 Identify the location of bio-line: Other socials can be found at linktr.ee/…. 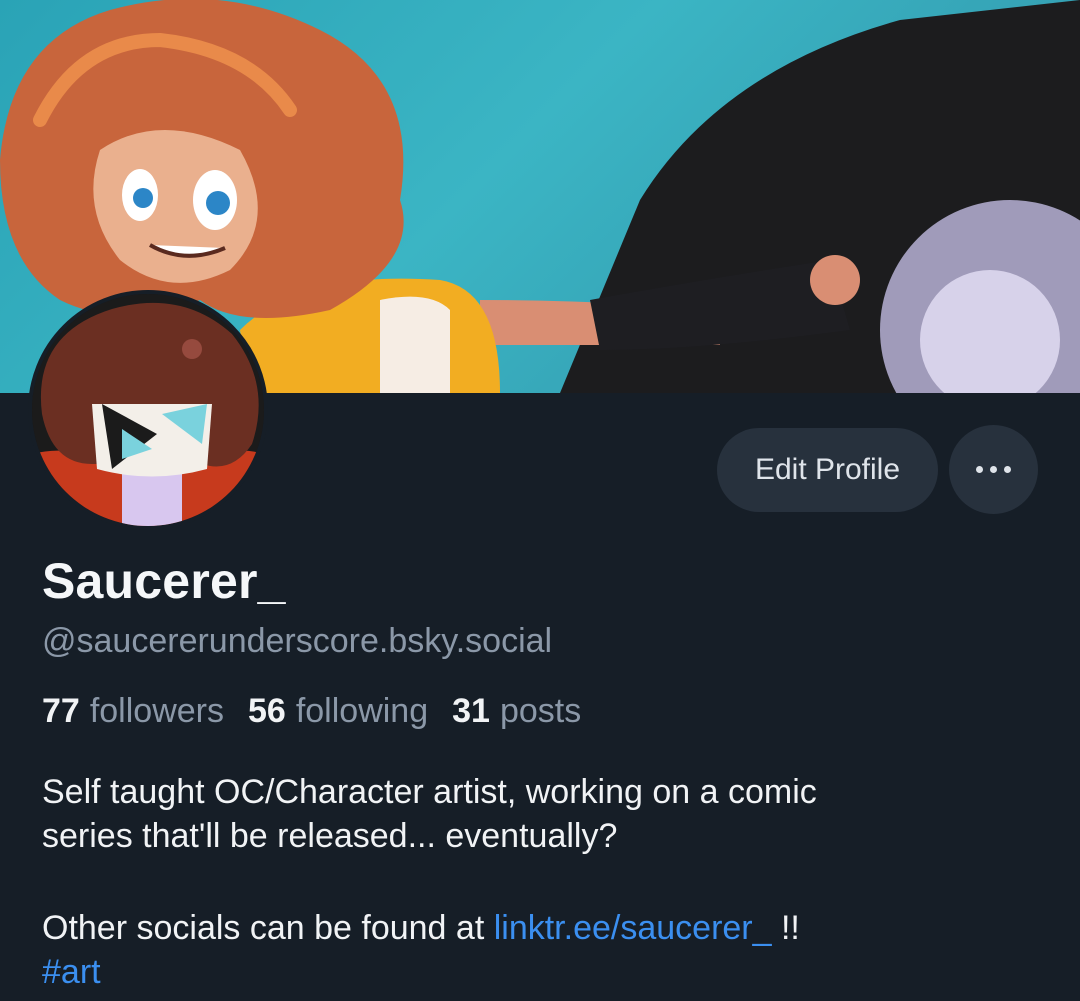
(542, 928).